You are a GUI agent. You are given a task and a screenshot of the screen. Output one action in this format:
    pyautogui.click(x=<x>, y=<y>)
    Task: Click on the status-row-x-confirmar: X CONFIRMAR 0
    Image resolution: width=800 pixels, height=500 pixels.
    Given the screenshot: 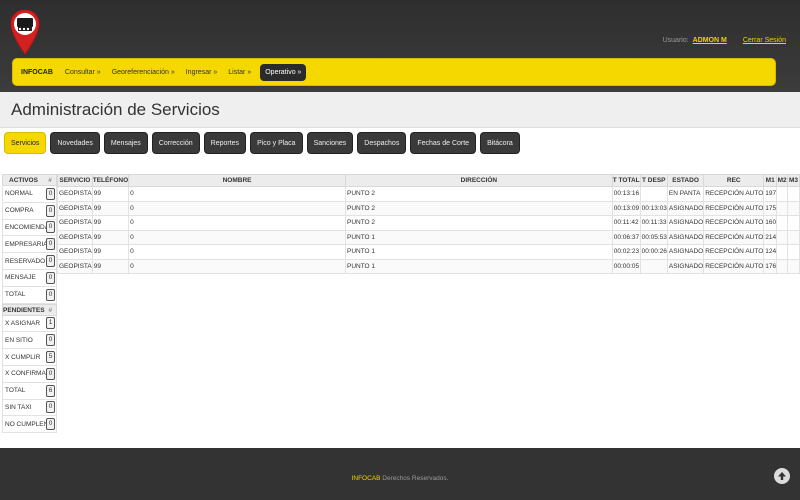 What is the action you would take?
    pyautogui.click(x=29, y=374)
    